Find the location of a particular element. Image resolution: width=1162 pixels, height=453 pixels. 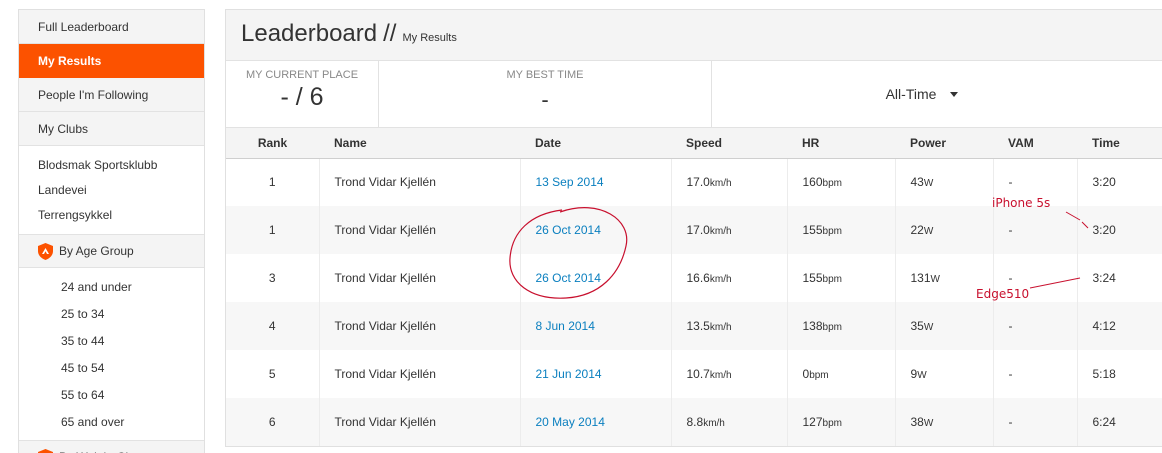

page-title-bar: Leaderboard// My Results is located at coordinates (694, 35).